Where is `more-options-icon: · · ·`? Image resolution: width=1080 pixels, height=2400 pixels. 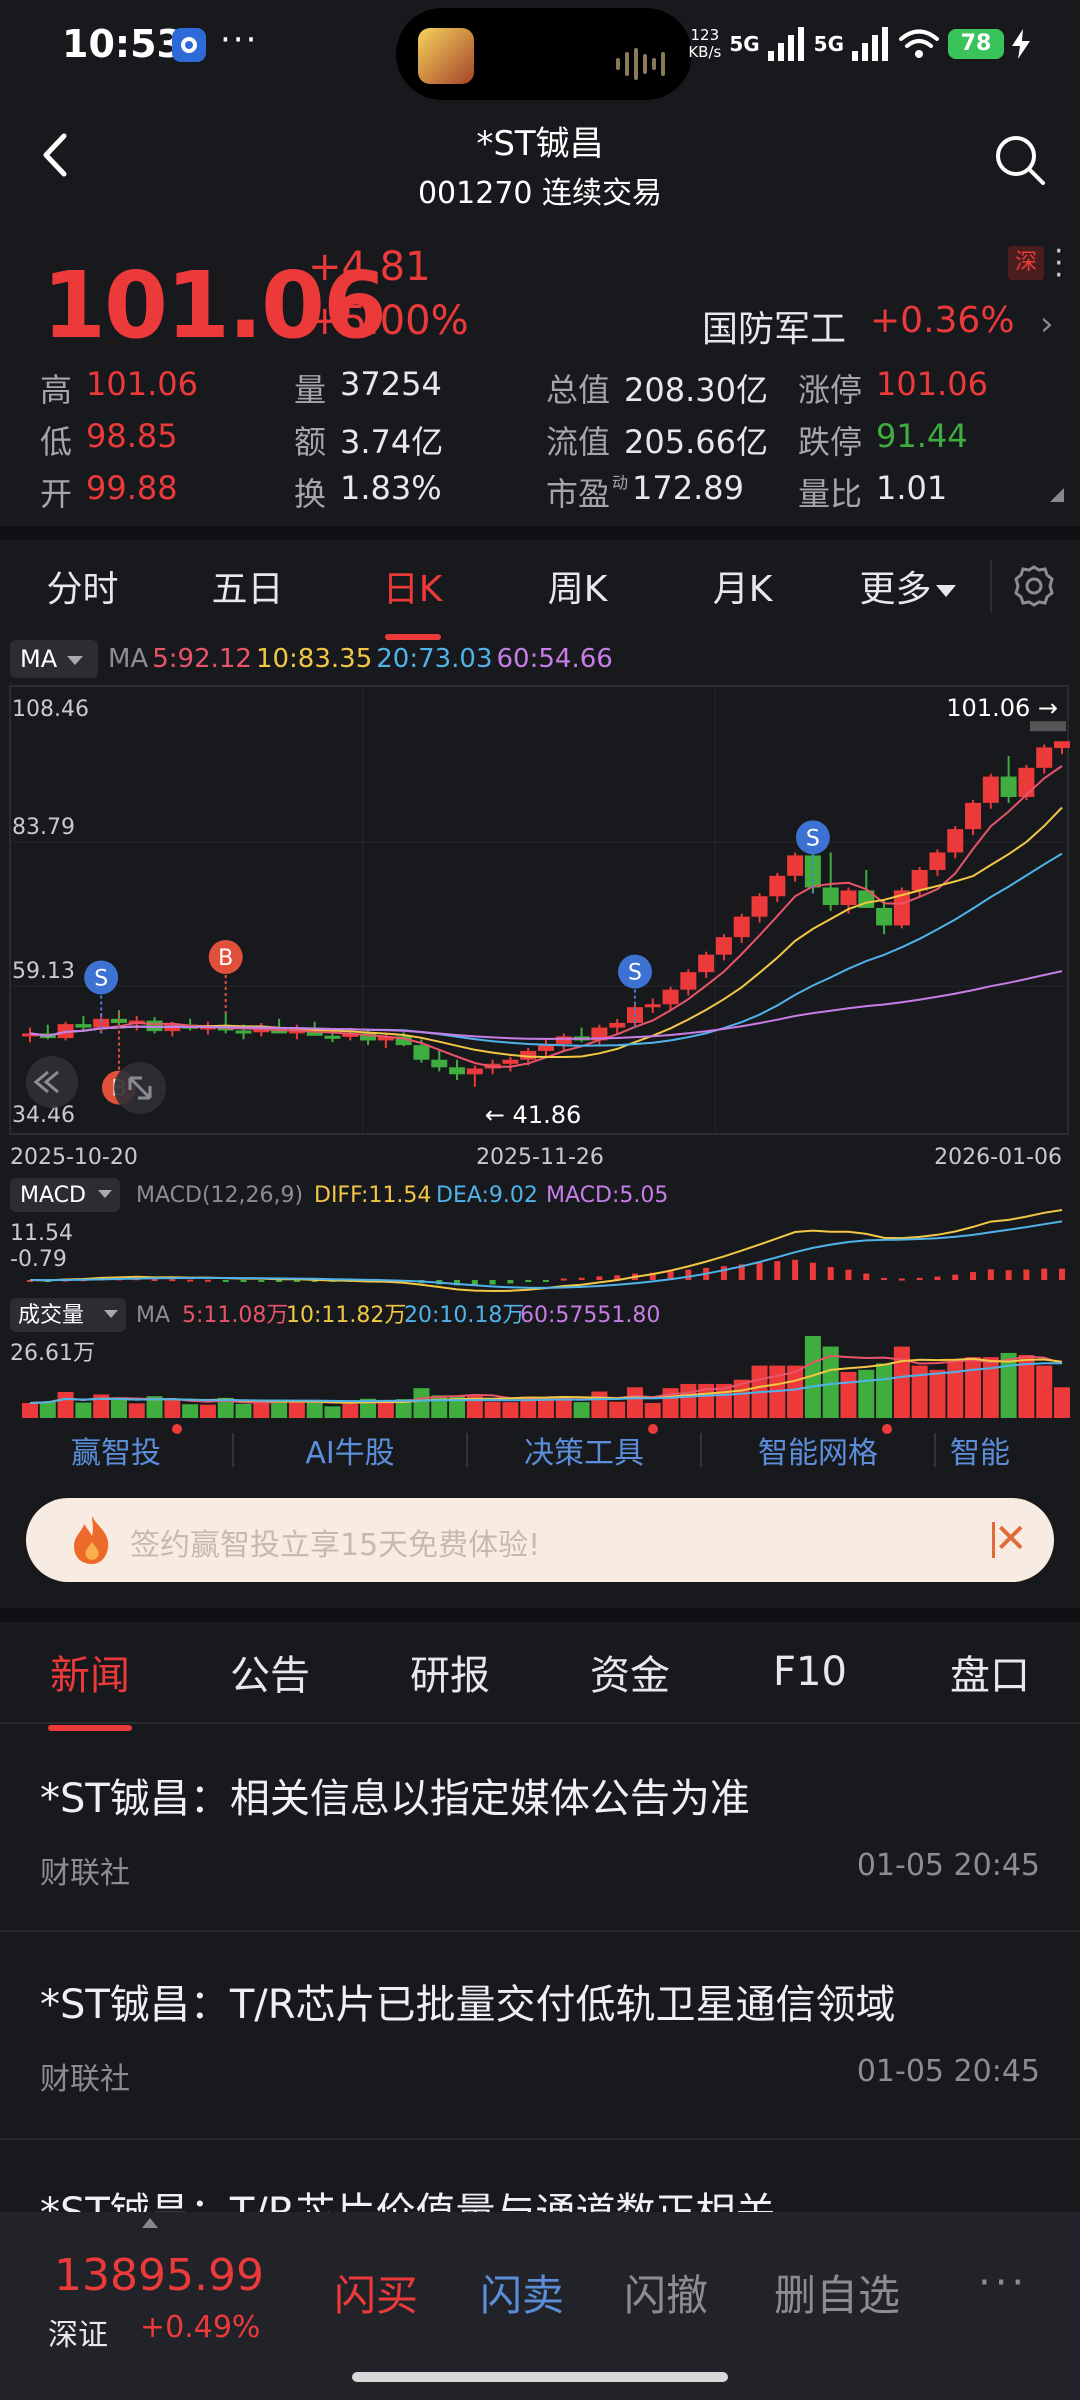
more-options-icon: · · · is located at coordinates (1059, 264).